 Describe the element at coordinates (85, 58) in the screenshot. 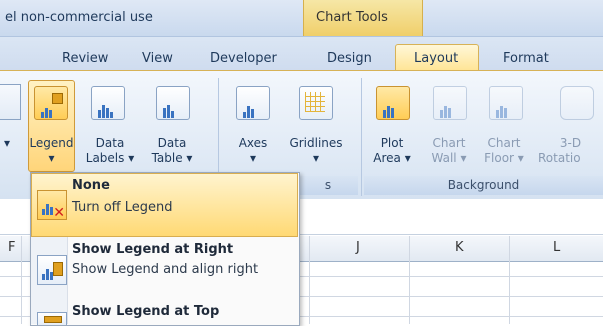

I see `tab-review: Review` at that location.